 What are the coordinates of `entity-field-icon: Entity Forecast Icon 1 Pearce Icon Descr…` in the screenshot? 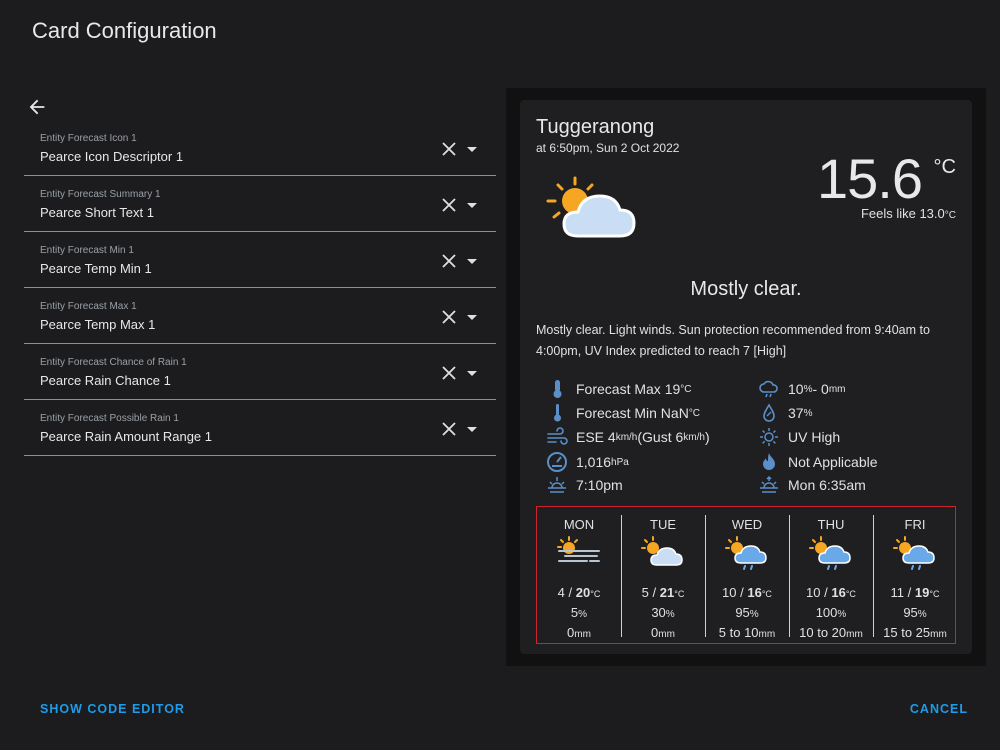 It's located at (260, 148).